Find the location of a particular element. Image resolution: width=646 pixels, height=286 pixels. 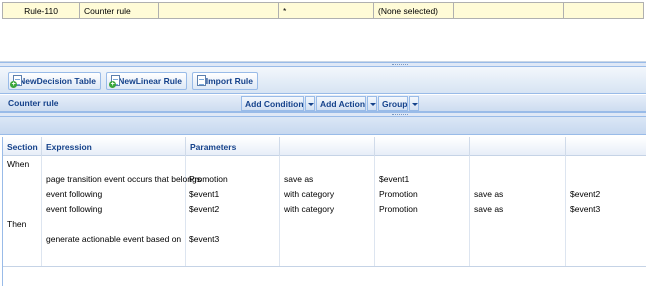

rule-title: Counter rule is located at coordinates (33, 103).